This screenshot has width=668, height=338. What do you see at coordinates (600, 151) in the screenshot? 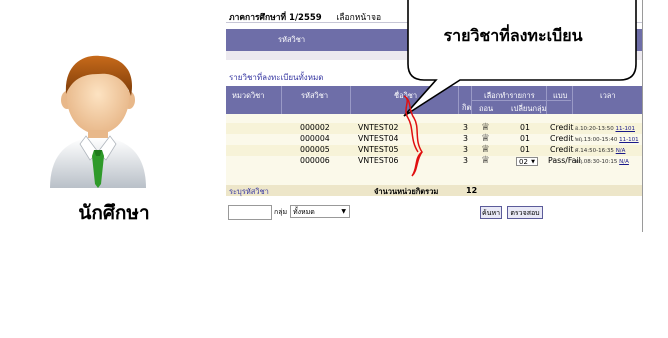
I see `row-time: ศ.14:50-16:35 N/A` at bounding box center [600, 151].